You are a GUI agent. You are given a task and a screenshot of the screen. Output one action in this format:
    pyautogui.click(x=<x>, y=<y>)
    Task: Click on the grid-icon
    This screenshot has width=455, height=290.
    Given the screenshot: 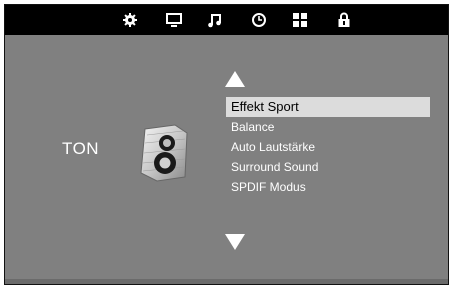 What is the action you would take?
    pyautogui.click(x=300, y=20)
    